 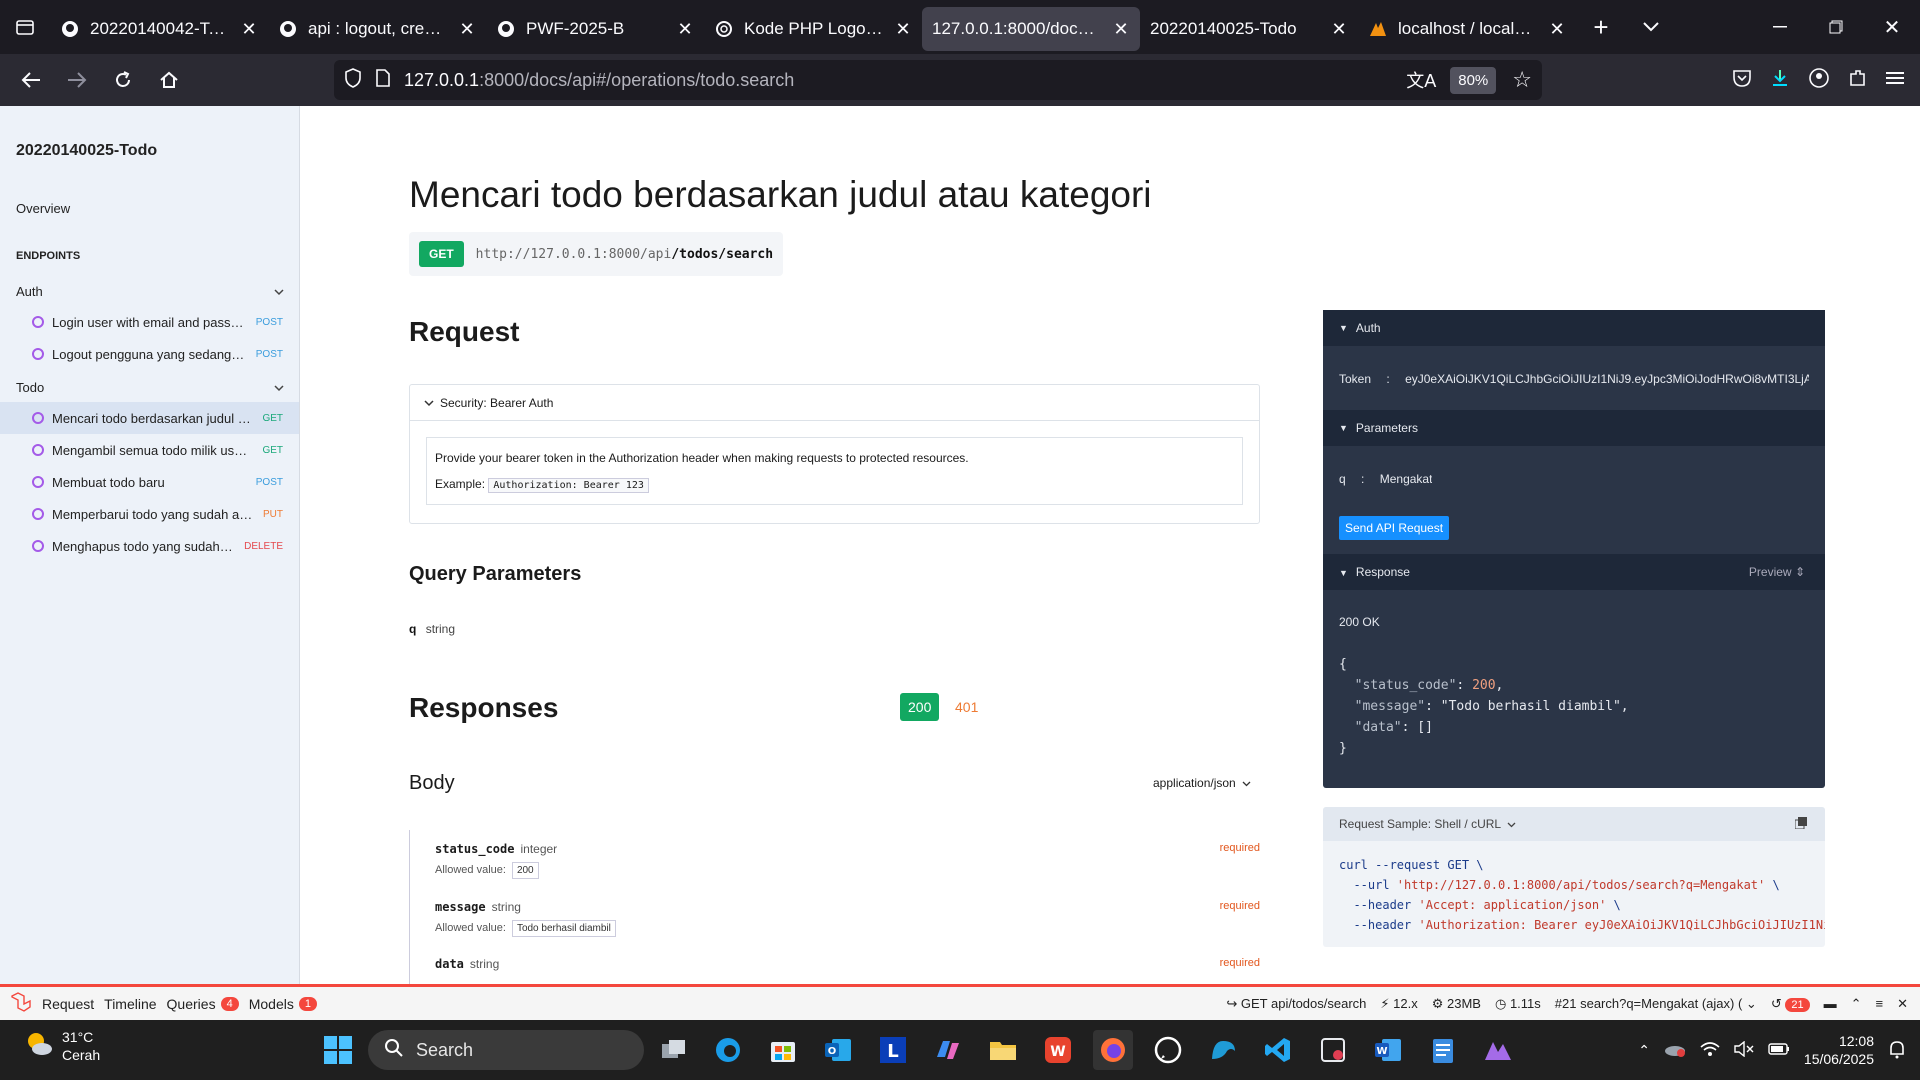 What do you see at coordinates (1003, 1050) in the screenshot?
I see `file-explorer-icon` at bounding box center [1003, 1050].